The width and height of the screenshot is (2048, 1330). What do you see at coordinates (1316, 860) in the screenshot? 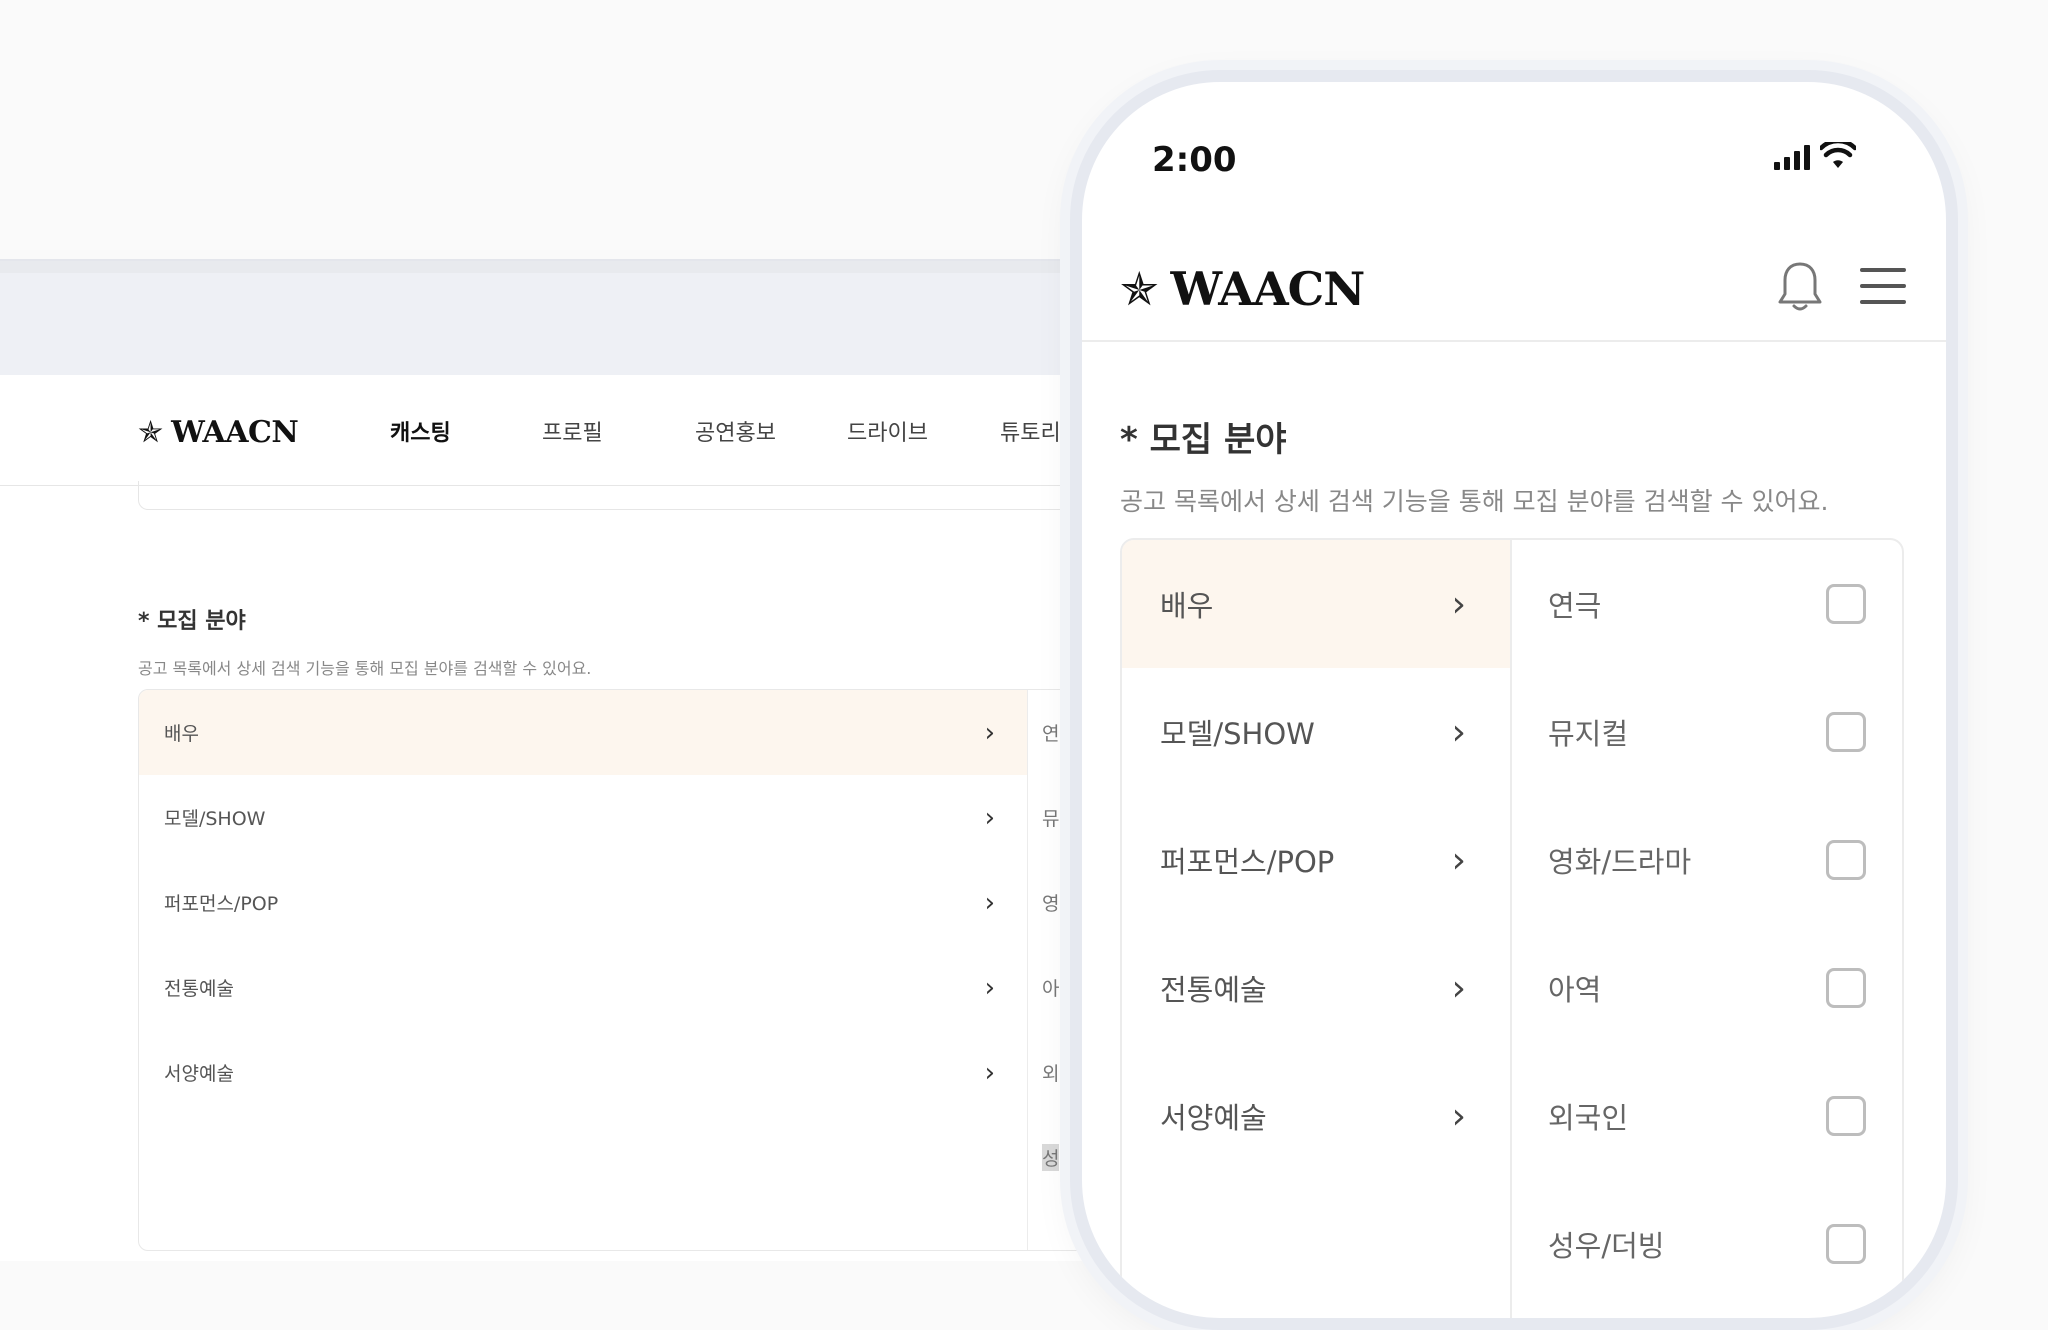
I see `category-item: 퍼포먼스/POP ›` at bounding box center [1316, 860].